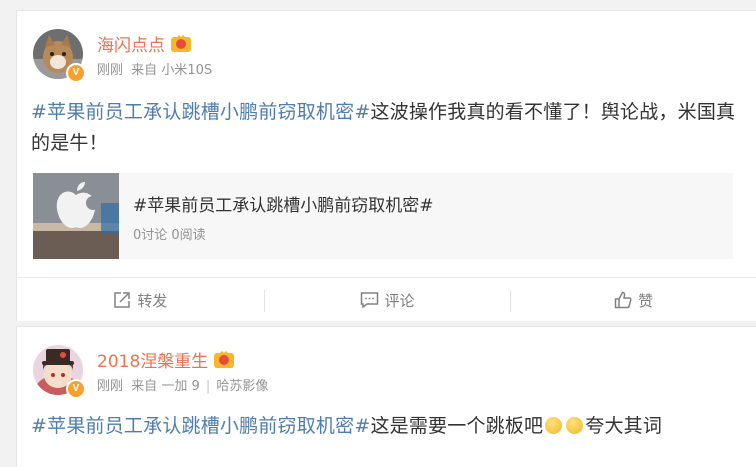 The height and width of the screenshot is (467, 756). What do you see at coordinates (242, 386) in the screenshot?
I see `post-location: 哈苏影像` at bounding box center [242, 386].